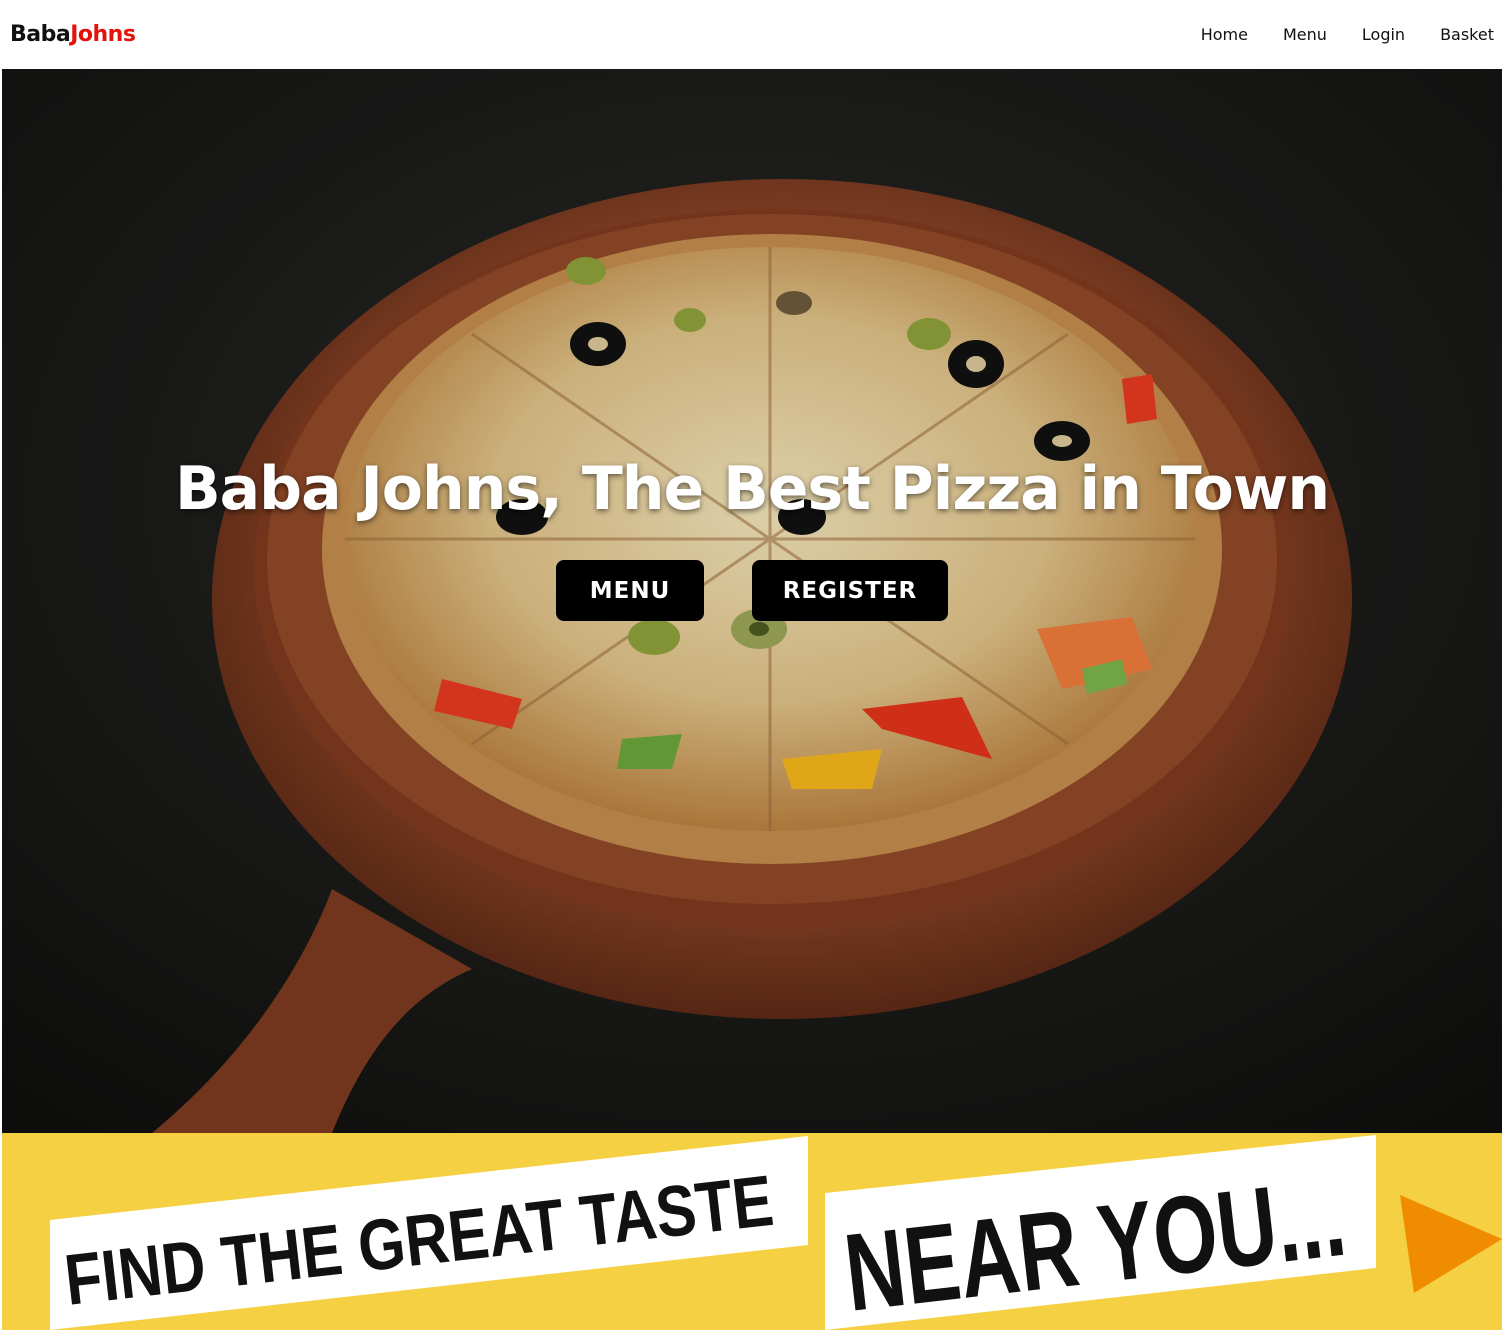  I want to click on nav-menu-link: Menu, so click(1305, 34).